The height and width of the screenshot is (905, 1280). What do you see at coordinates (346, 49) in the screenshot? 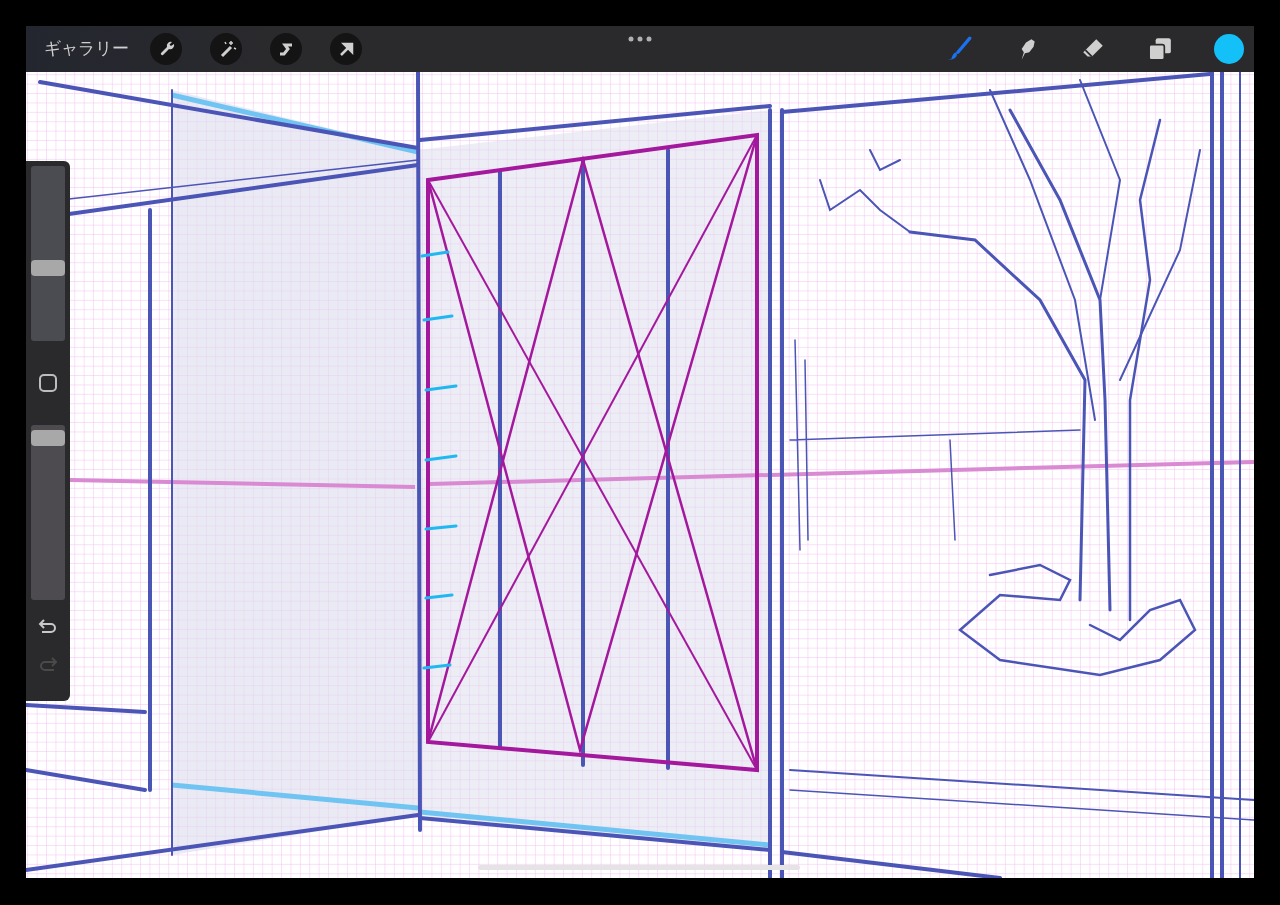
I see `arrow-button` at bounding box center [346, 49].